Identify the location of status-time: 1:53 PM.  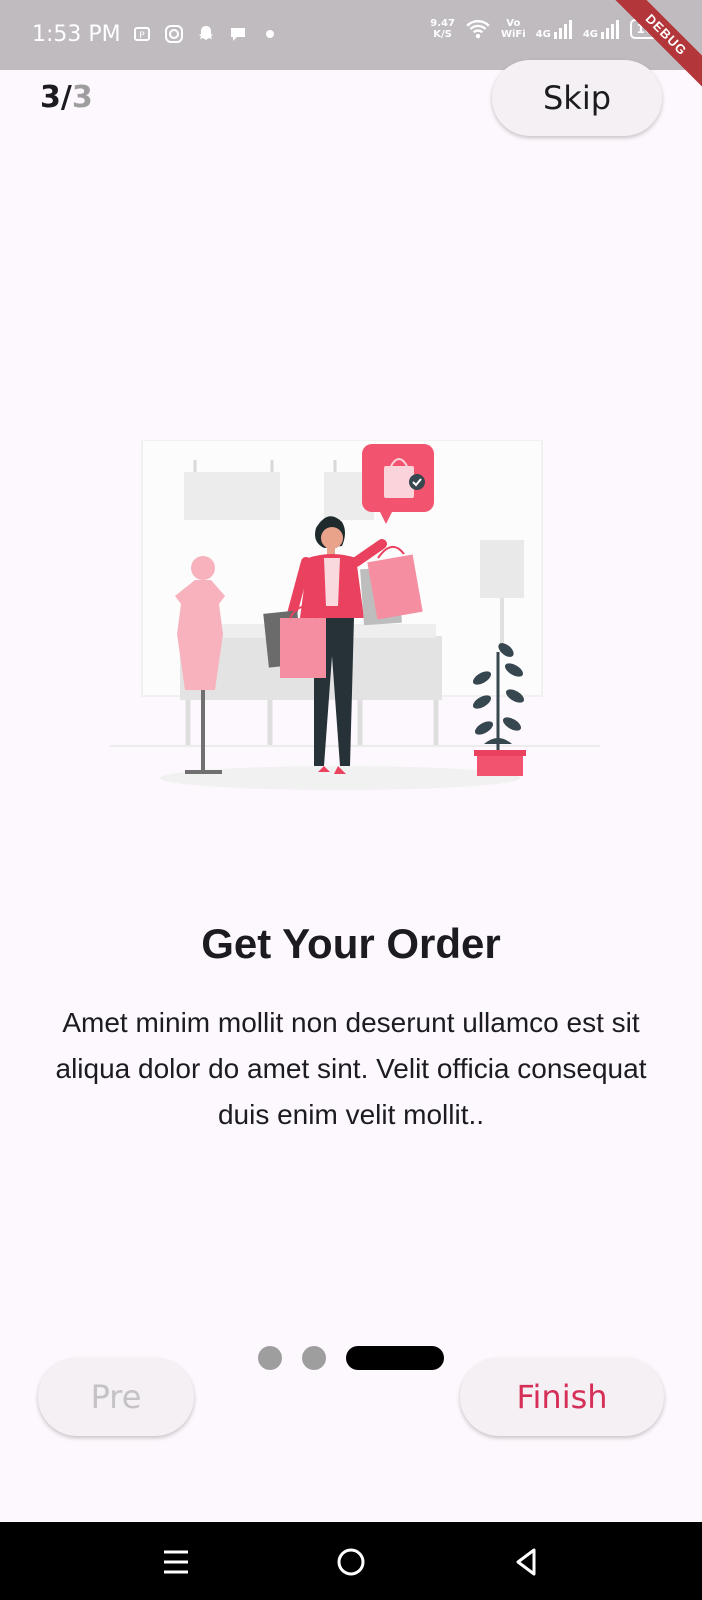
(76, 34).